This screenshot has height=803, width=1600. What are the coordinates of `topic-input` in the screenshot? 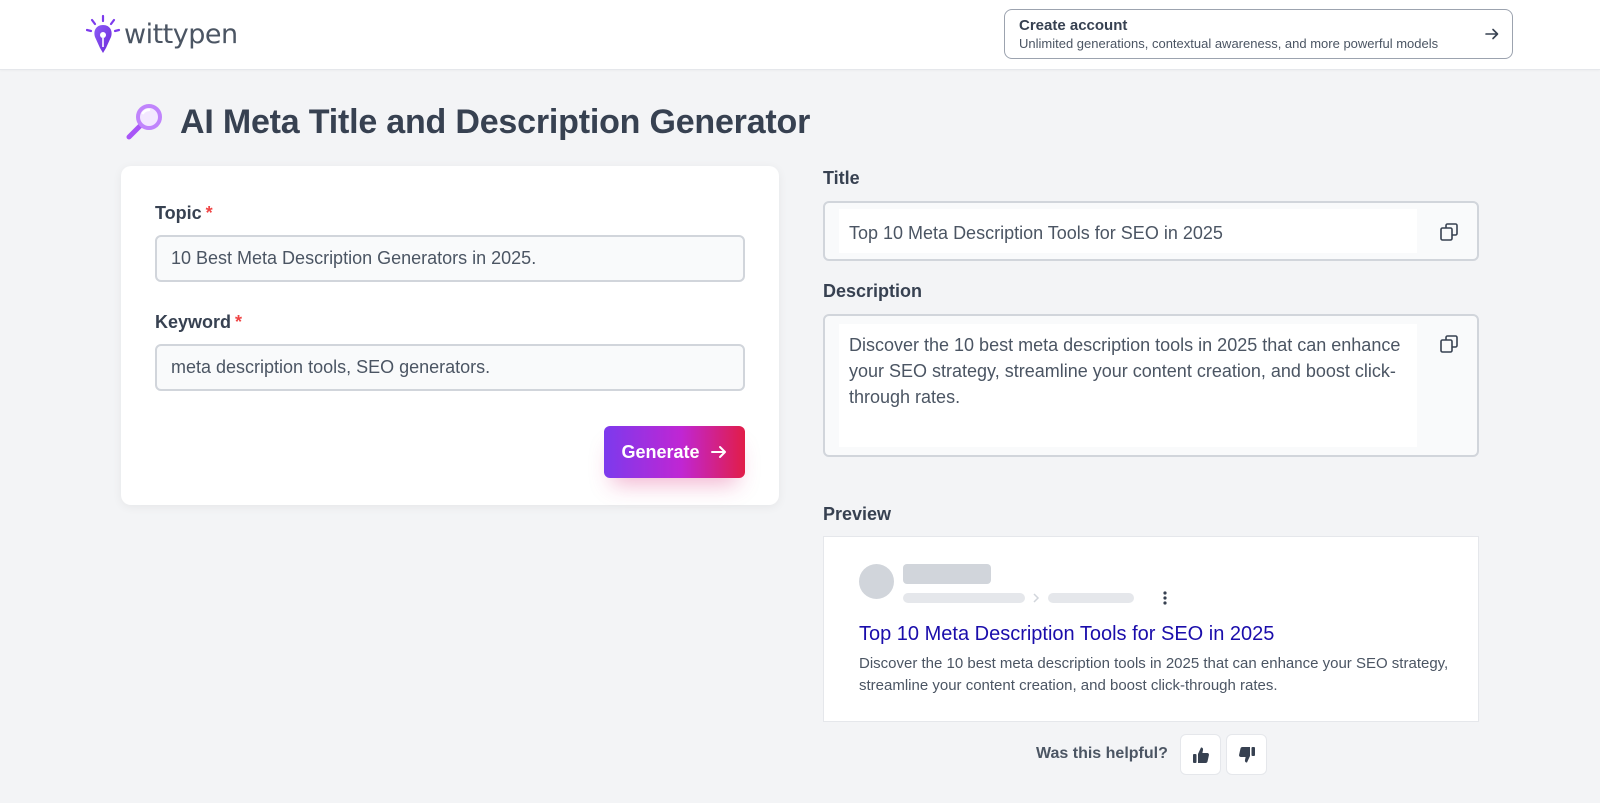 It's located at (450, 258).